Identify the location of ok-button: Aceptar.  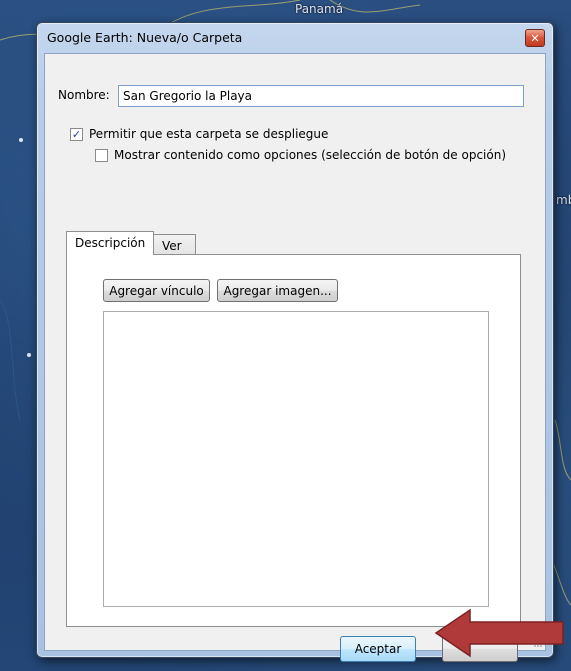
(378, 649).